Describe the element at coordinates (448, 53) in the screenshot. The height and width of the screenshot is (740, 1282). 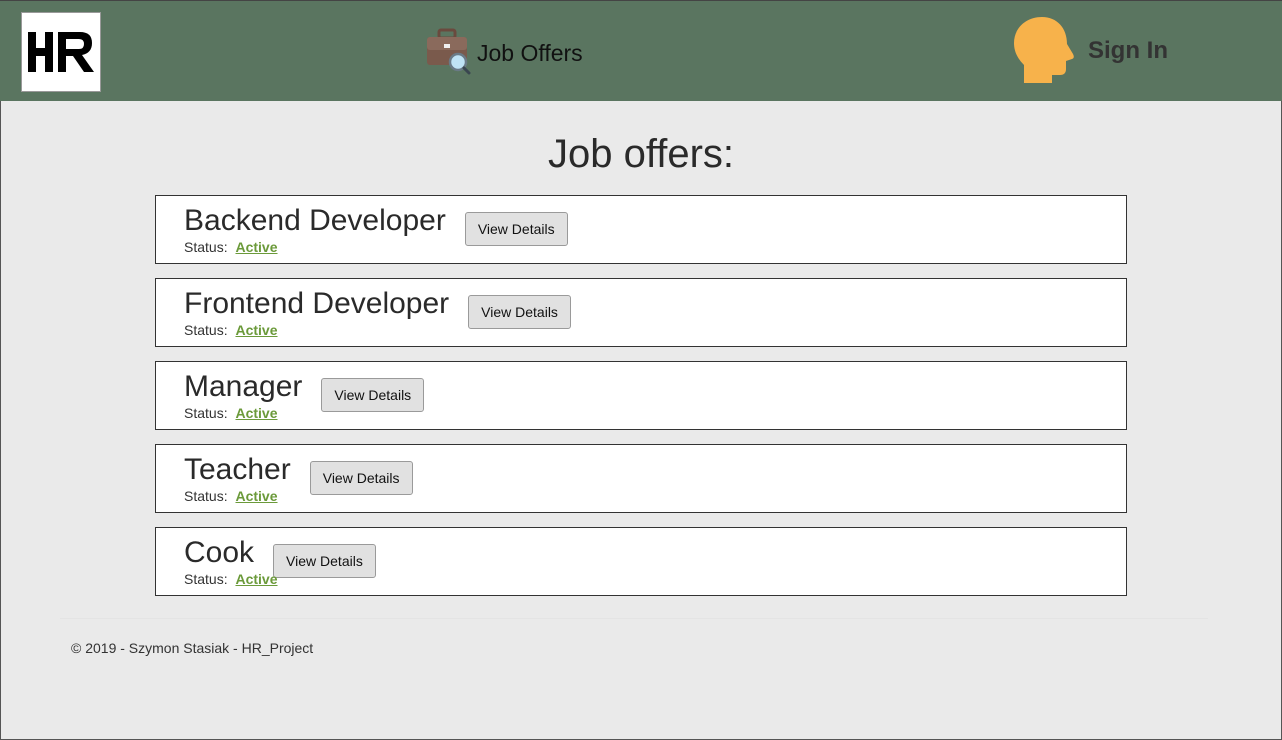
I see `briefcase-search-icon` at that location.